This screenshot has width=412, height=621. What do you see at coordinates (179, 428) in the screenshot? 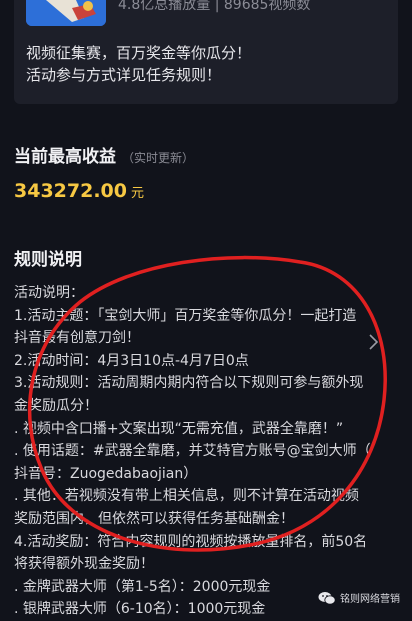
I see `rules-line: . 视频中含口播+文案出现“无需充值，武器全靠磨！”` at bounding box center [179, 428].